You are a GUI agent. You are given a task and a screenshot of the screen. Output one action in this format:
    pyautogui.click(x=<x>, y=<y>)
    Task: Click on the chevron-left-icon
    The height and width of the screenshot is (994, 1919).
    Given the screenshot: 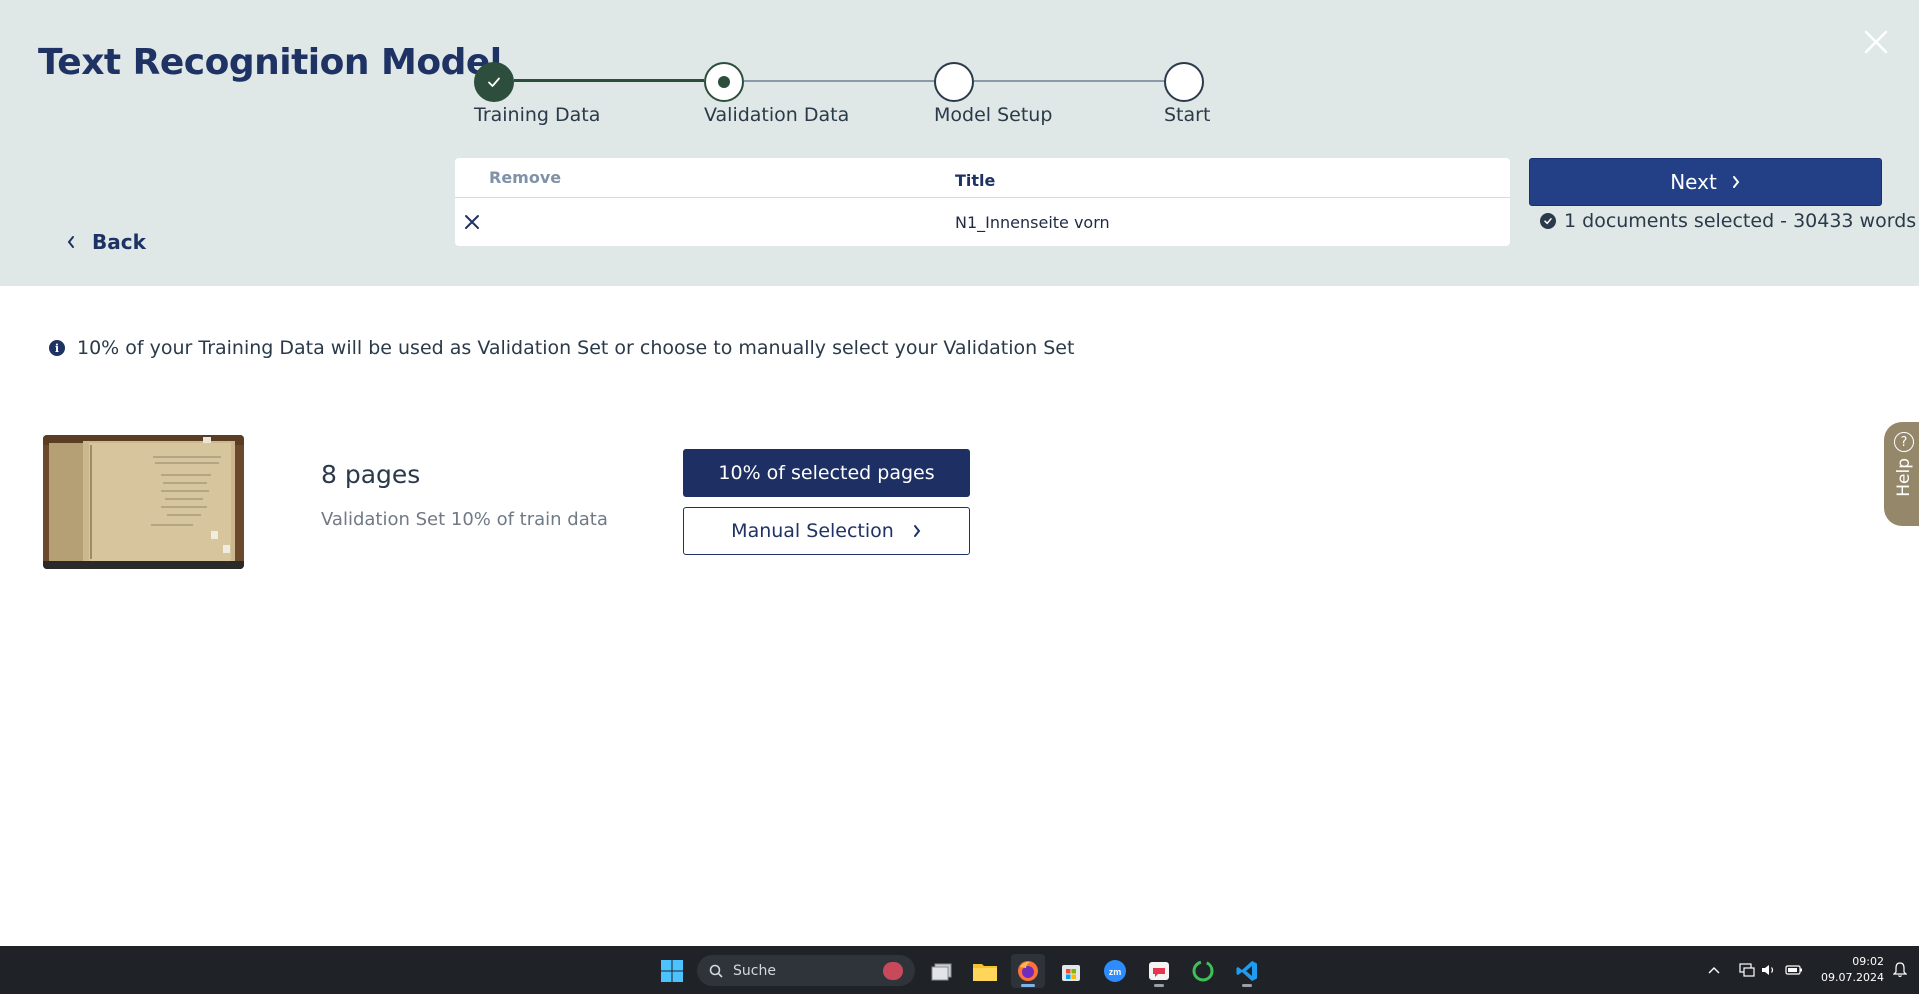 What is the action you would take?
    pyautogui.click(x=70, y=242)
    